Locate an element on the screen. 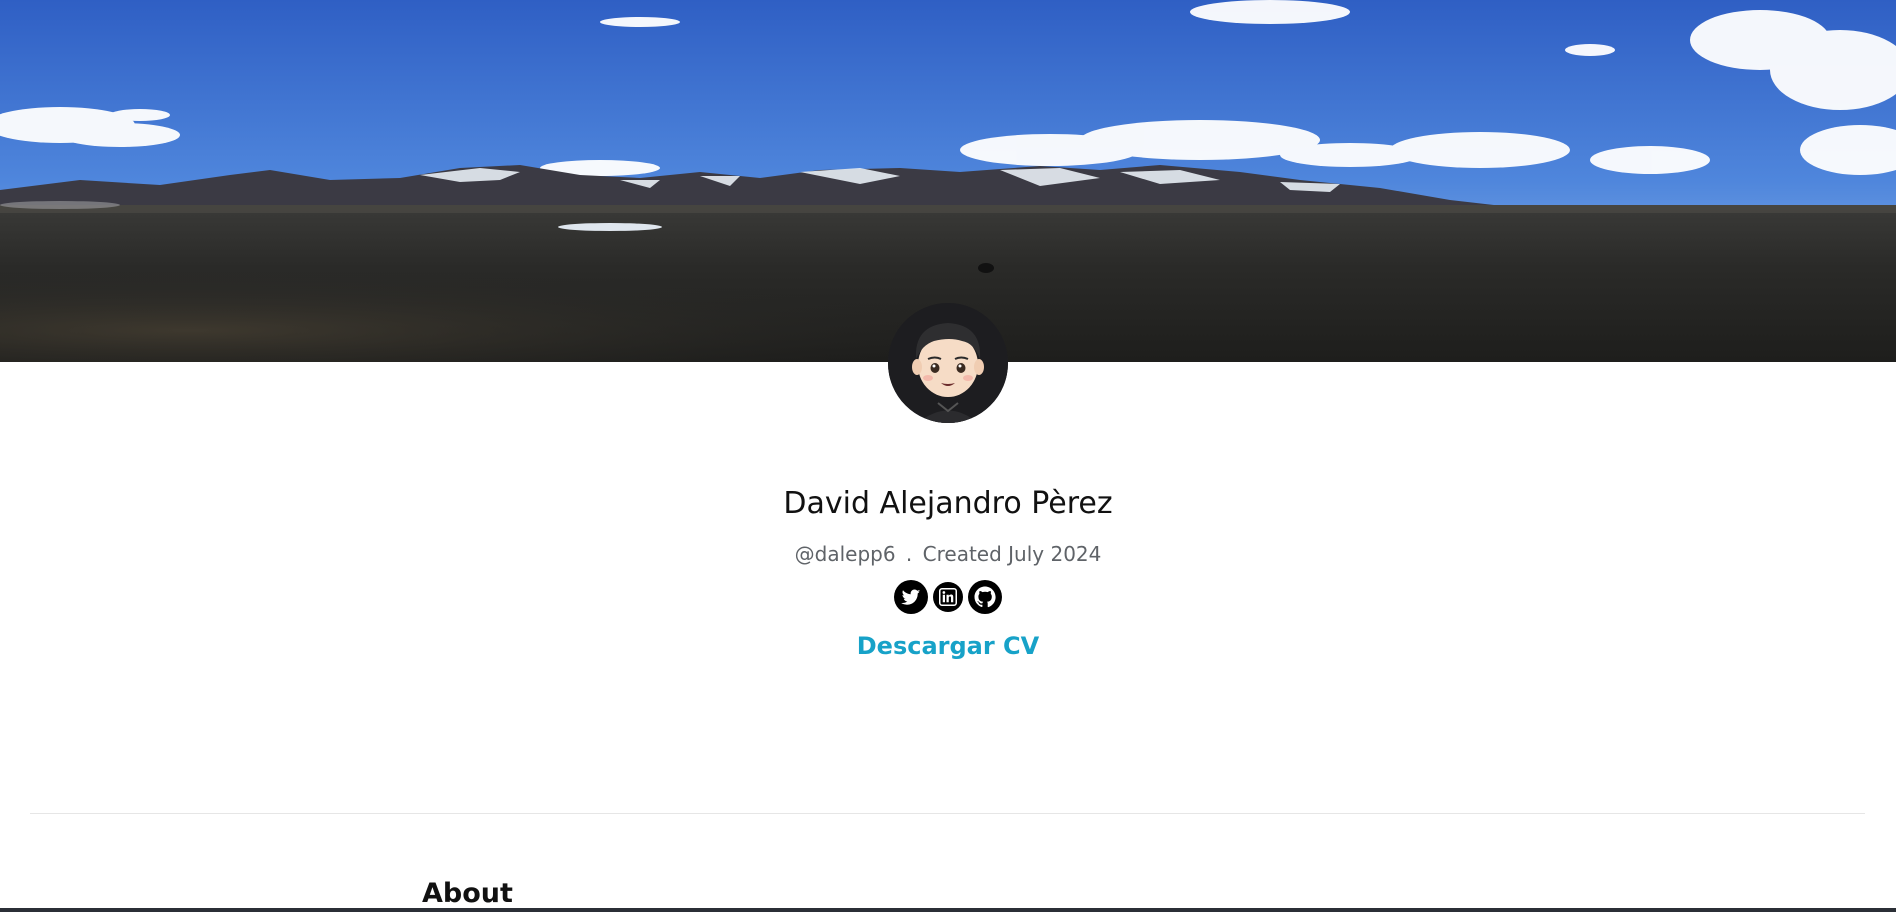 This screenshot has width=1896, height=912. profile-created-date: Created July 2024 is located at coordinates (1012, 554).